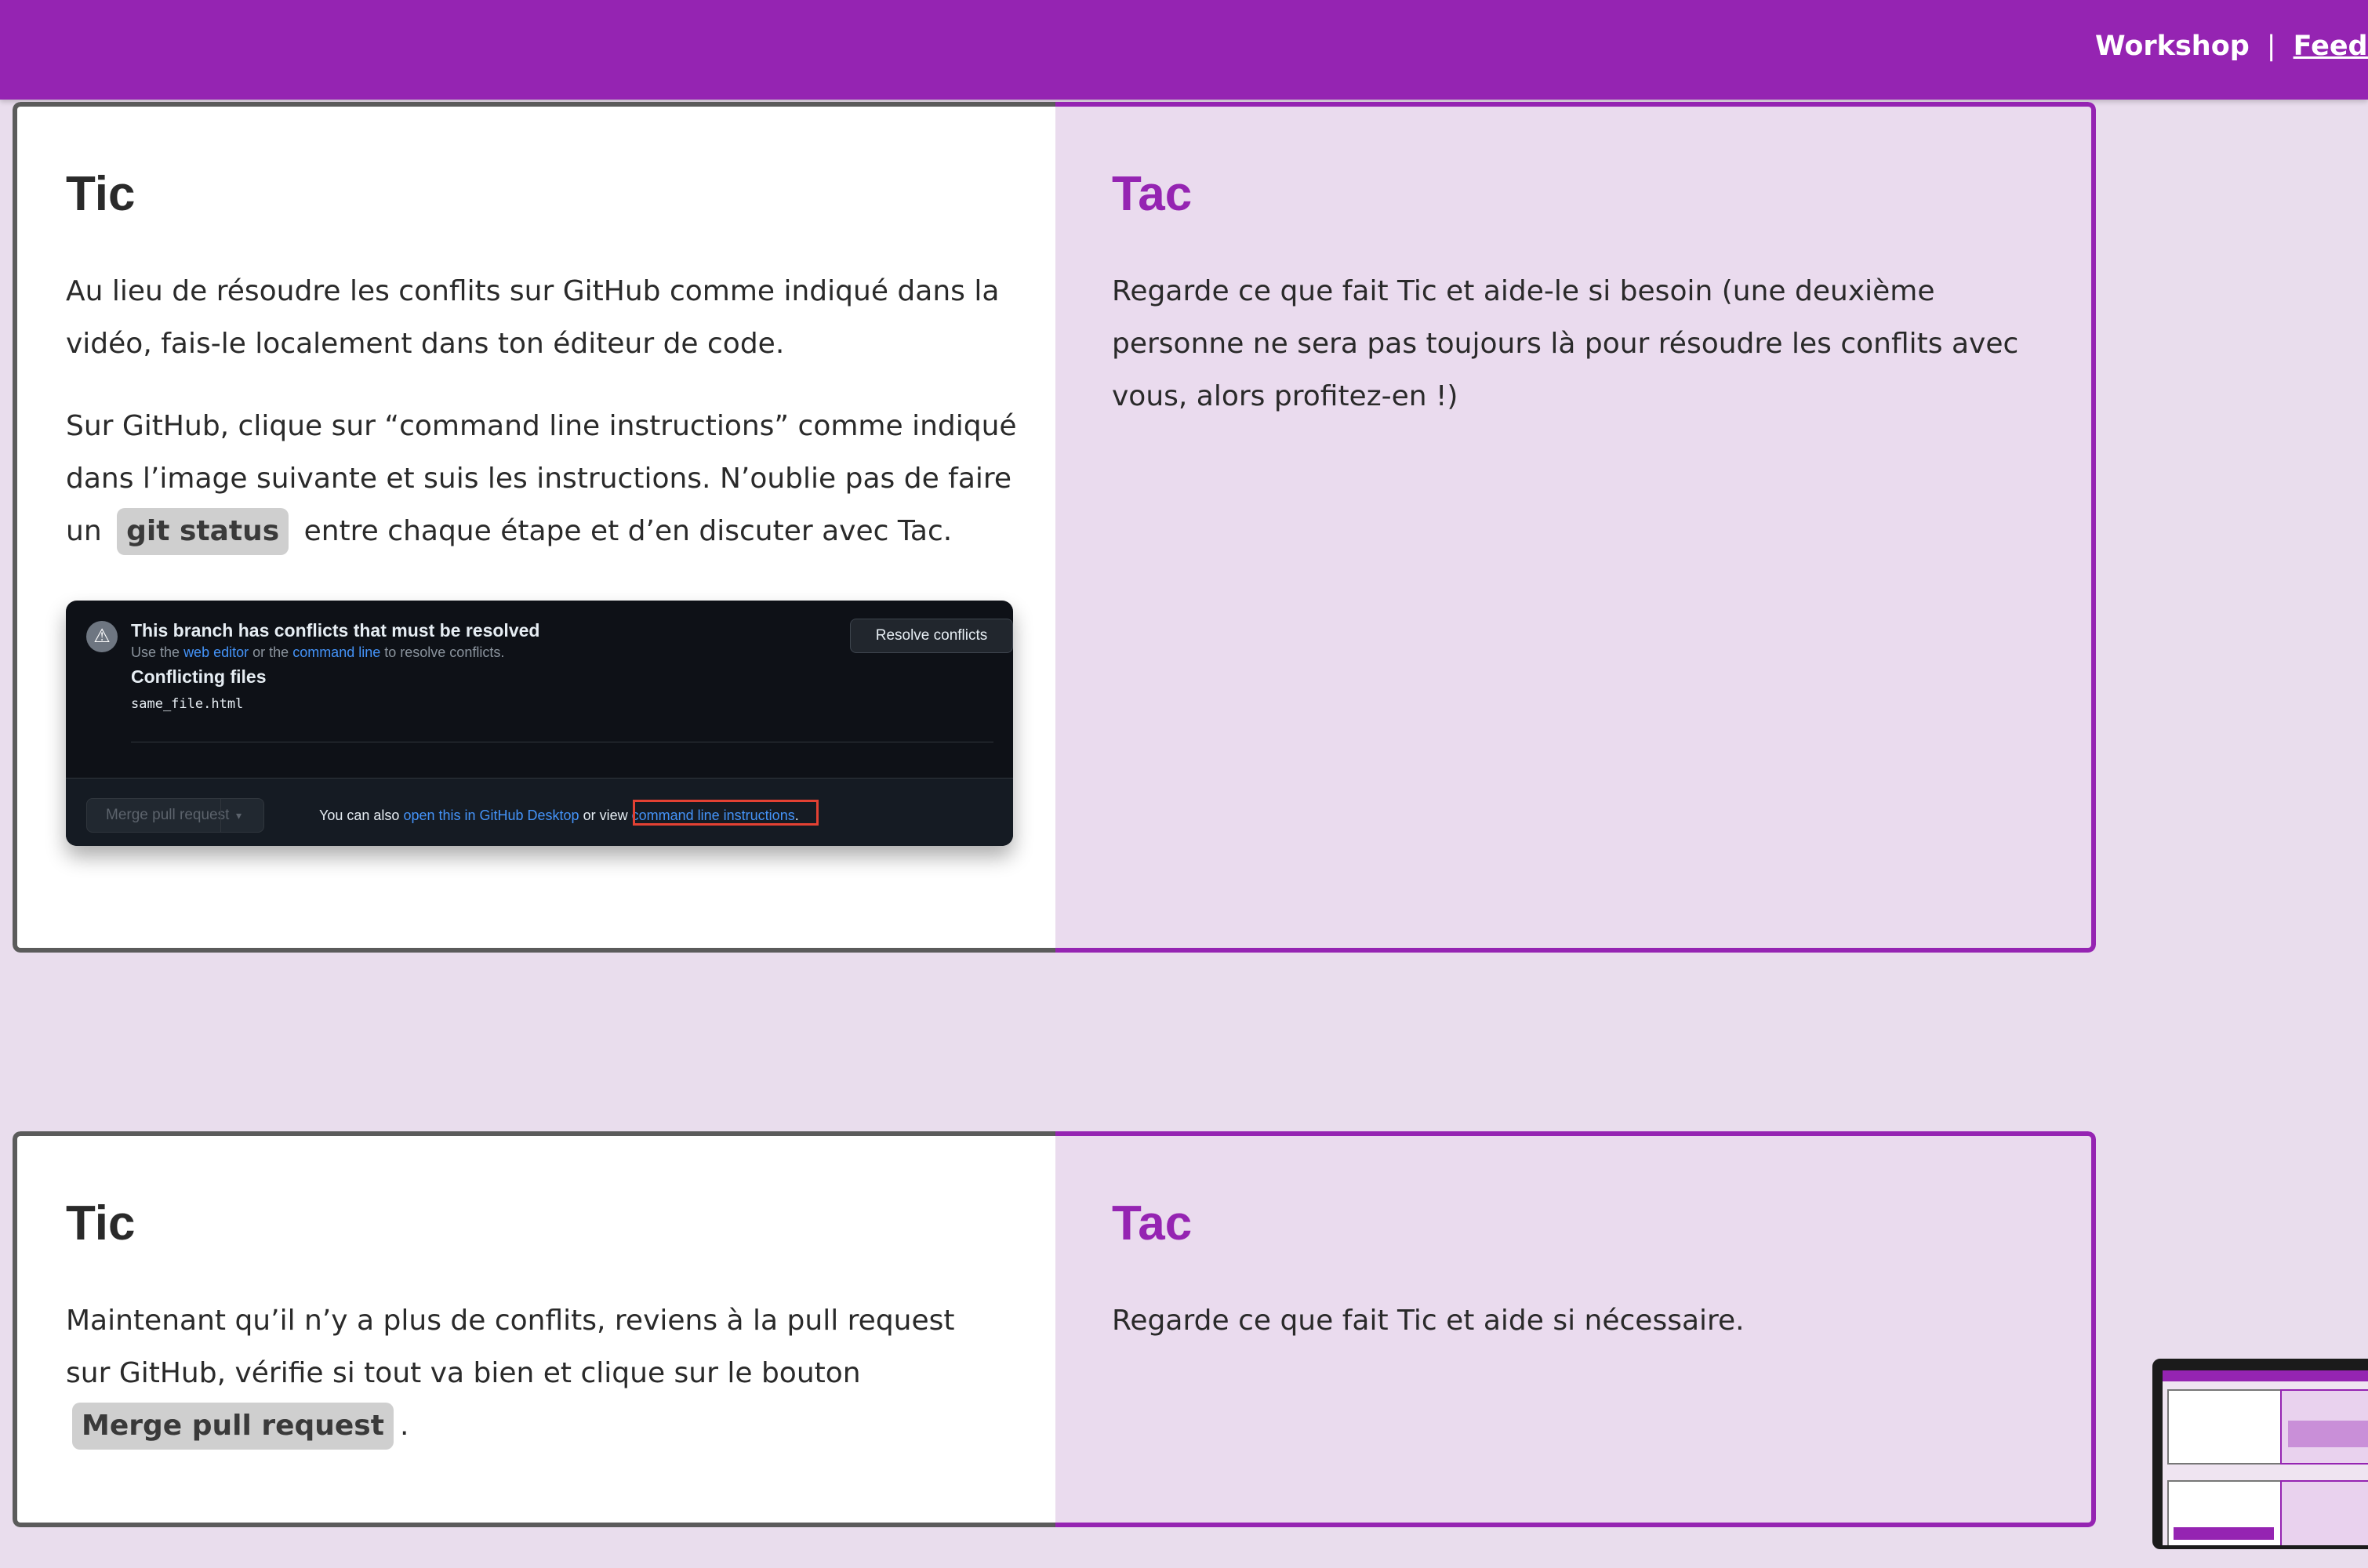 This screenshot has width=2368, height=1568. Describe the element at coordinates (239, 815) in the screenshot. I see `chevron-down-icon: ▾` at that location.